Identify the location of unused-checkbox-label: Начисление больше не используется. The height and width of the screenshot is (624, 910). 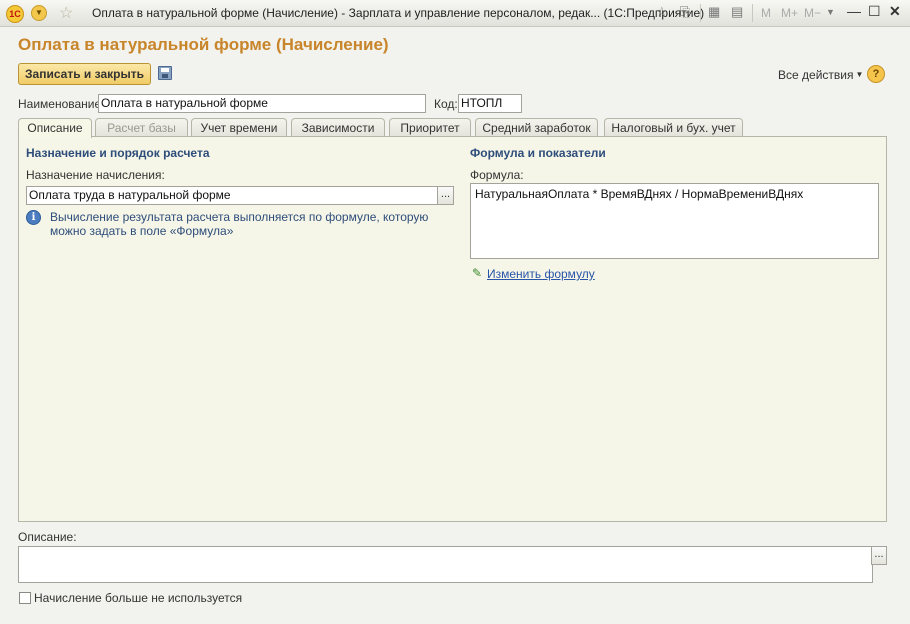
(138, 598).